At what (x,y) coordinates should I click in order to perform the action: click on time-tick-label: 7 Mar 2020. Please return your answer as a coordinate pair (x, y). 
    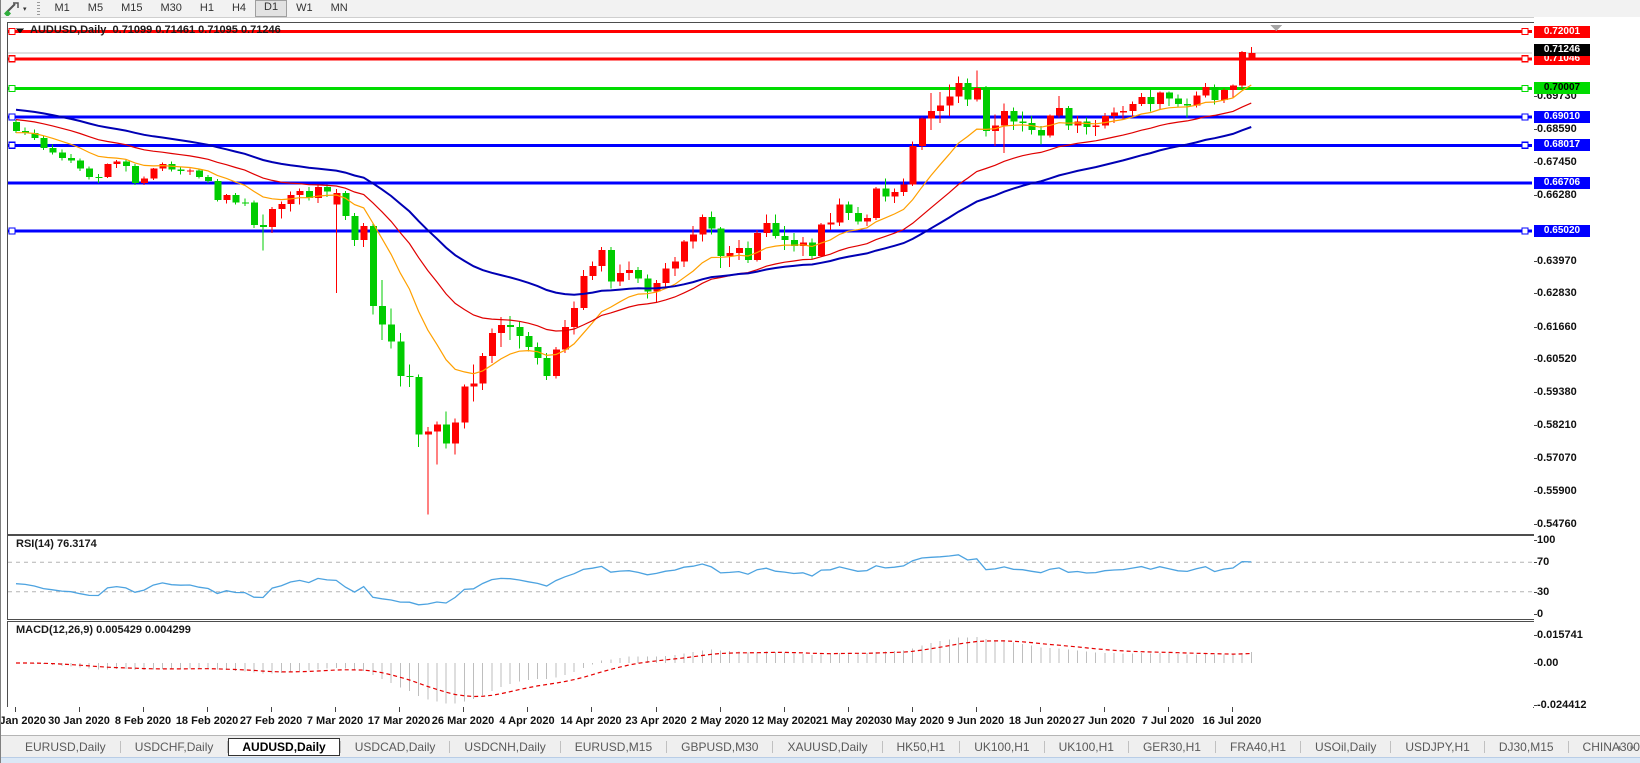
    Looking at the image, I should click on (335, 721).